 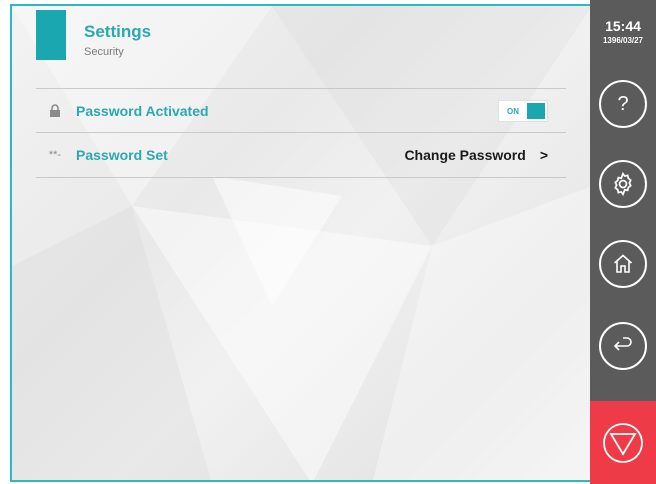 What do you see at coordinates (513, 111) in the screenshot?
I see `toggle-state-text: ON` at bounding box center [513, 111].